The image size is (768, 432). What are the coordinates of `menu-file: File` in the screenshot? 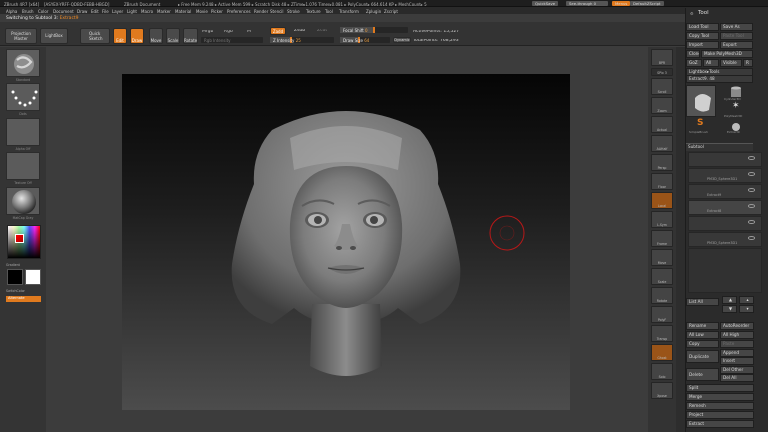 It's located at (105, 11).